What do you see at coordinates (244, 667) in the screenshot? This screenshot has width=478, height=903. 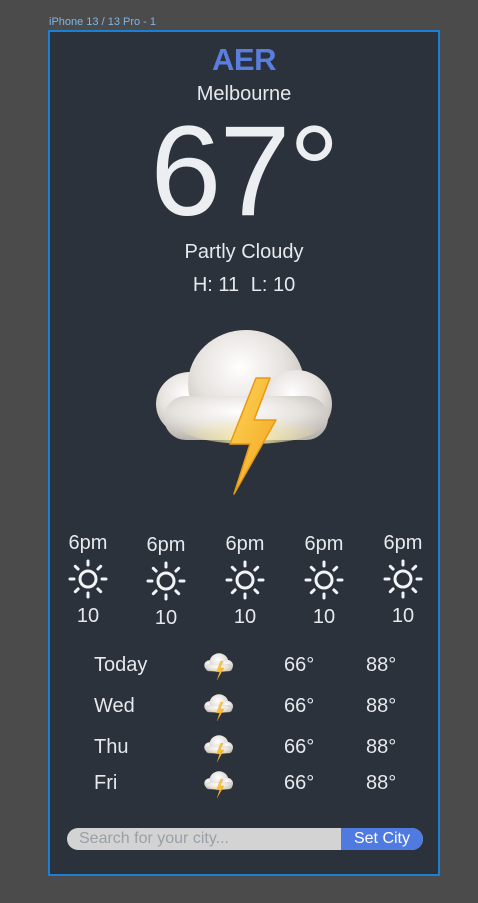 I see `daily-row: Today 66° 88°` at bounding box center [244, 667].